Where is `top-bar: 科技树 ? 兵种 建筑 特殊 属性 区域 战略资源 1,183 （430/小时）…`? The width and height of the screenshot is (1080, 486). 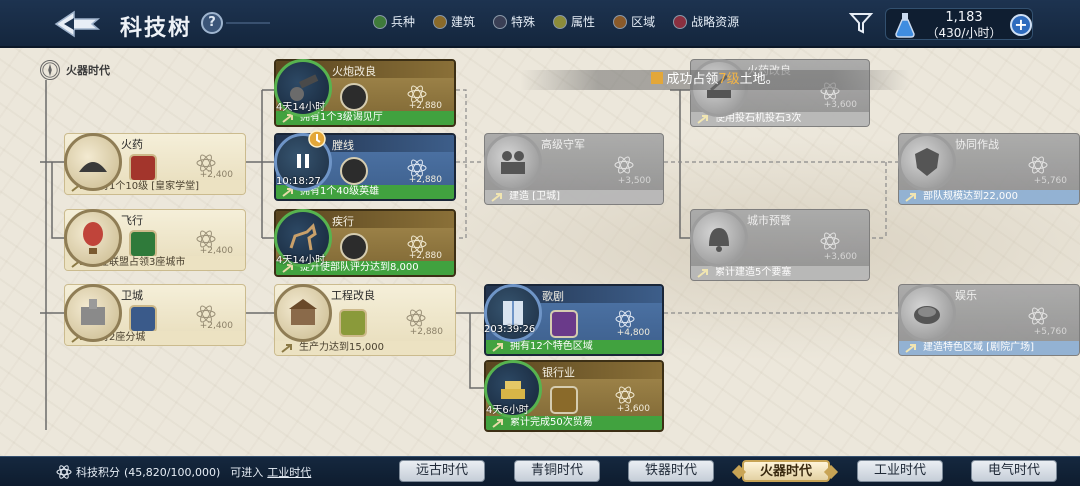
top-bar: 科技树 ? 兵种 建筑 特殊 属性 区域 战略资源 1,183 （430/小时）… is located at coordinates (540, 24).